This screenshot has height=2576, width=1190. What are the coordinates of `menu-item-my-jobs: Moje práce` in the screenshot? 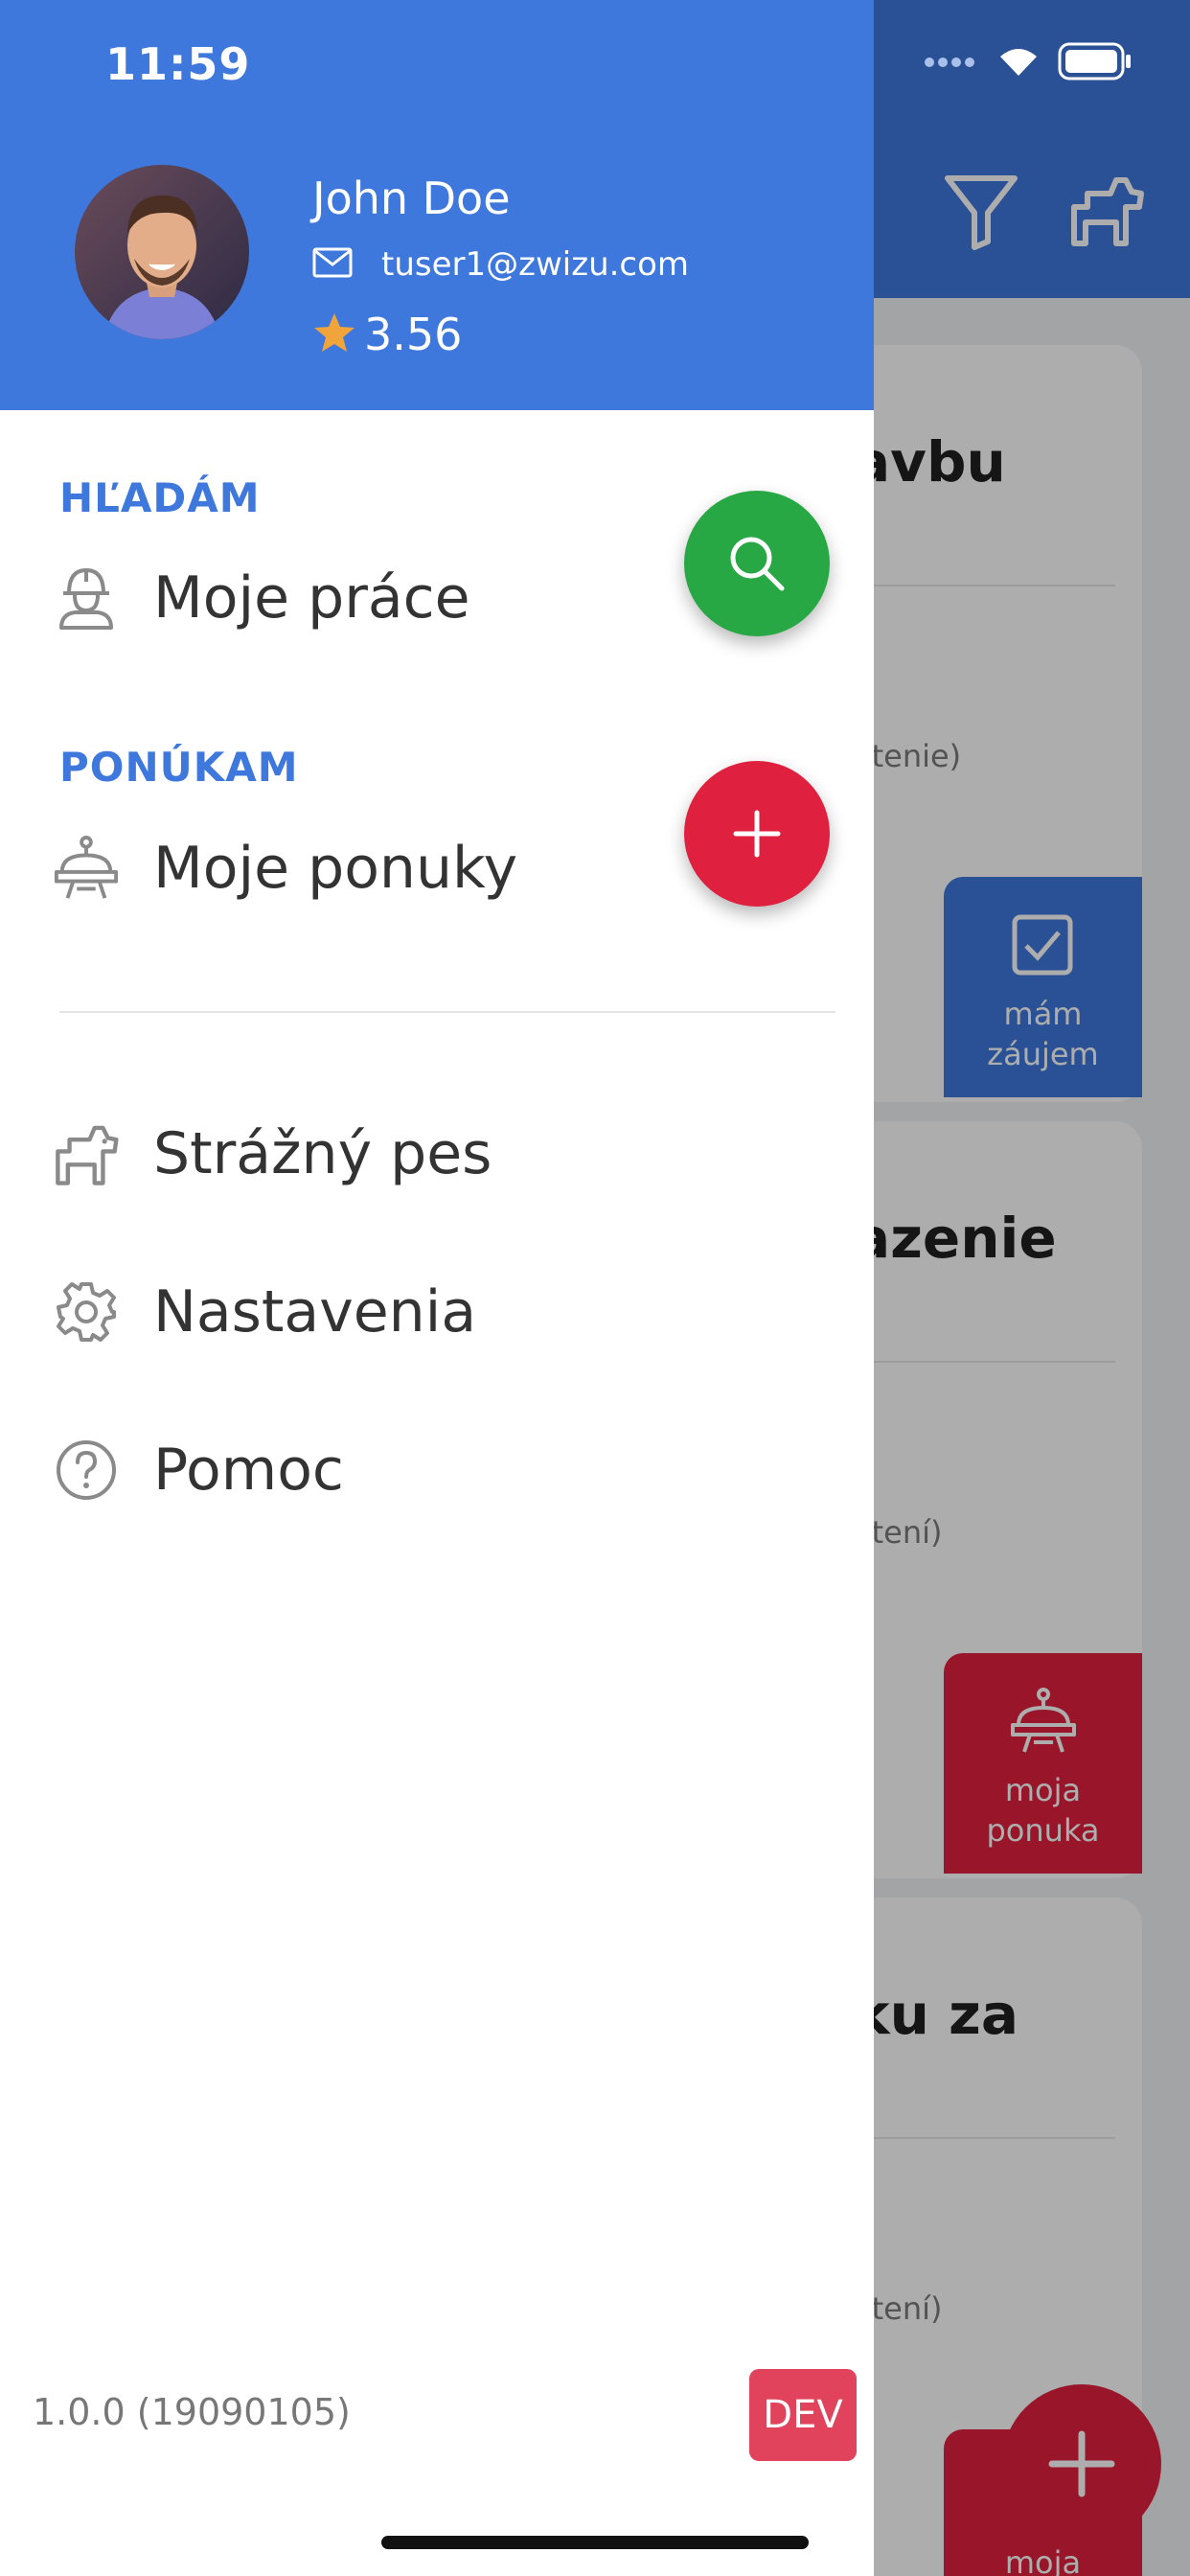 It's located at (259, 598).